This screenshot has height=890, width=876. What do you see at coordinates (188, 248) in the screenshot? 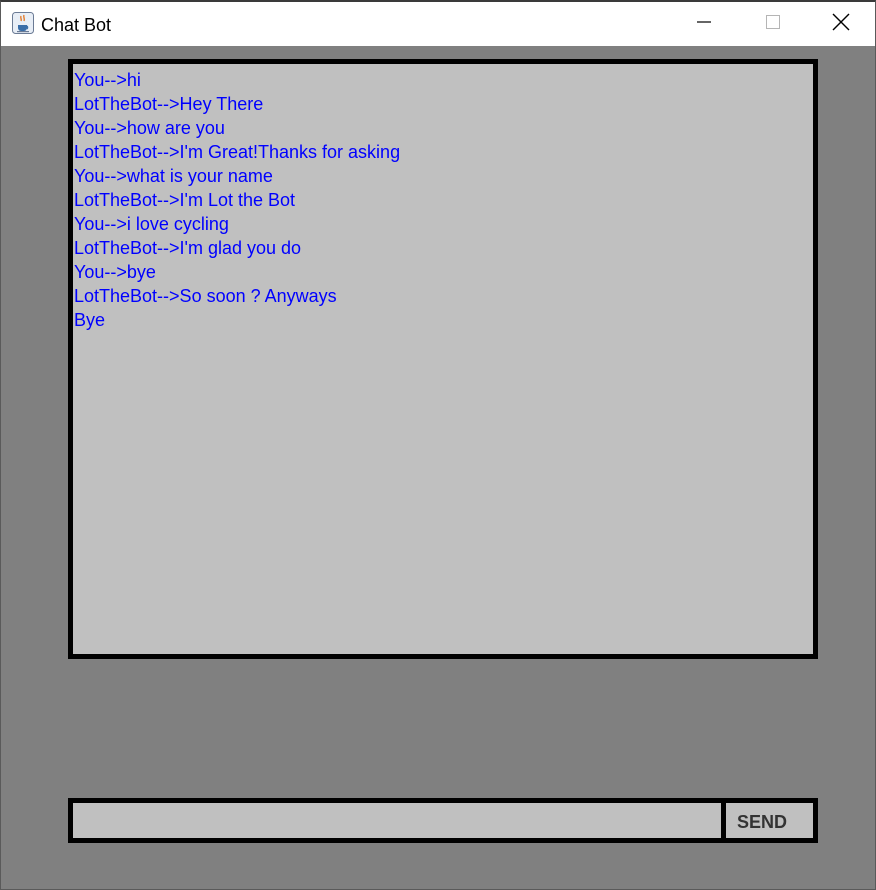
I see `chat-line: LotTheBot-->I'm glad you do` at bounding box center [188, 248].